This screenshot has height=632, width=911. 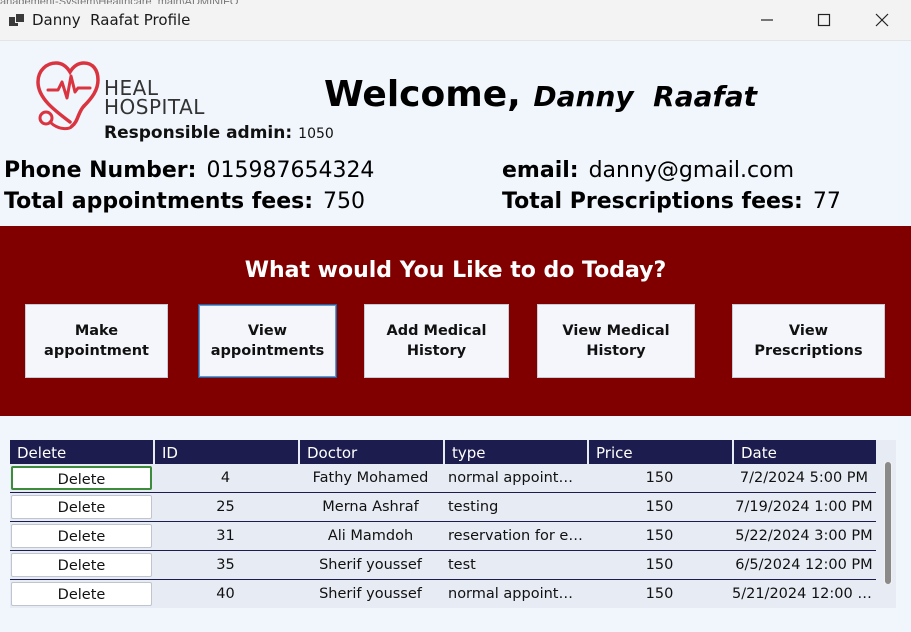 What do you see at coordinates (826, 201) in the screenshot?
I see `prescription-fees-value: 77` at bounding box center [826, 201].